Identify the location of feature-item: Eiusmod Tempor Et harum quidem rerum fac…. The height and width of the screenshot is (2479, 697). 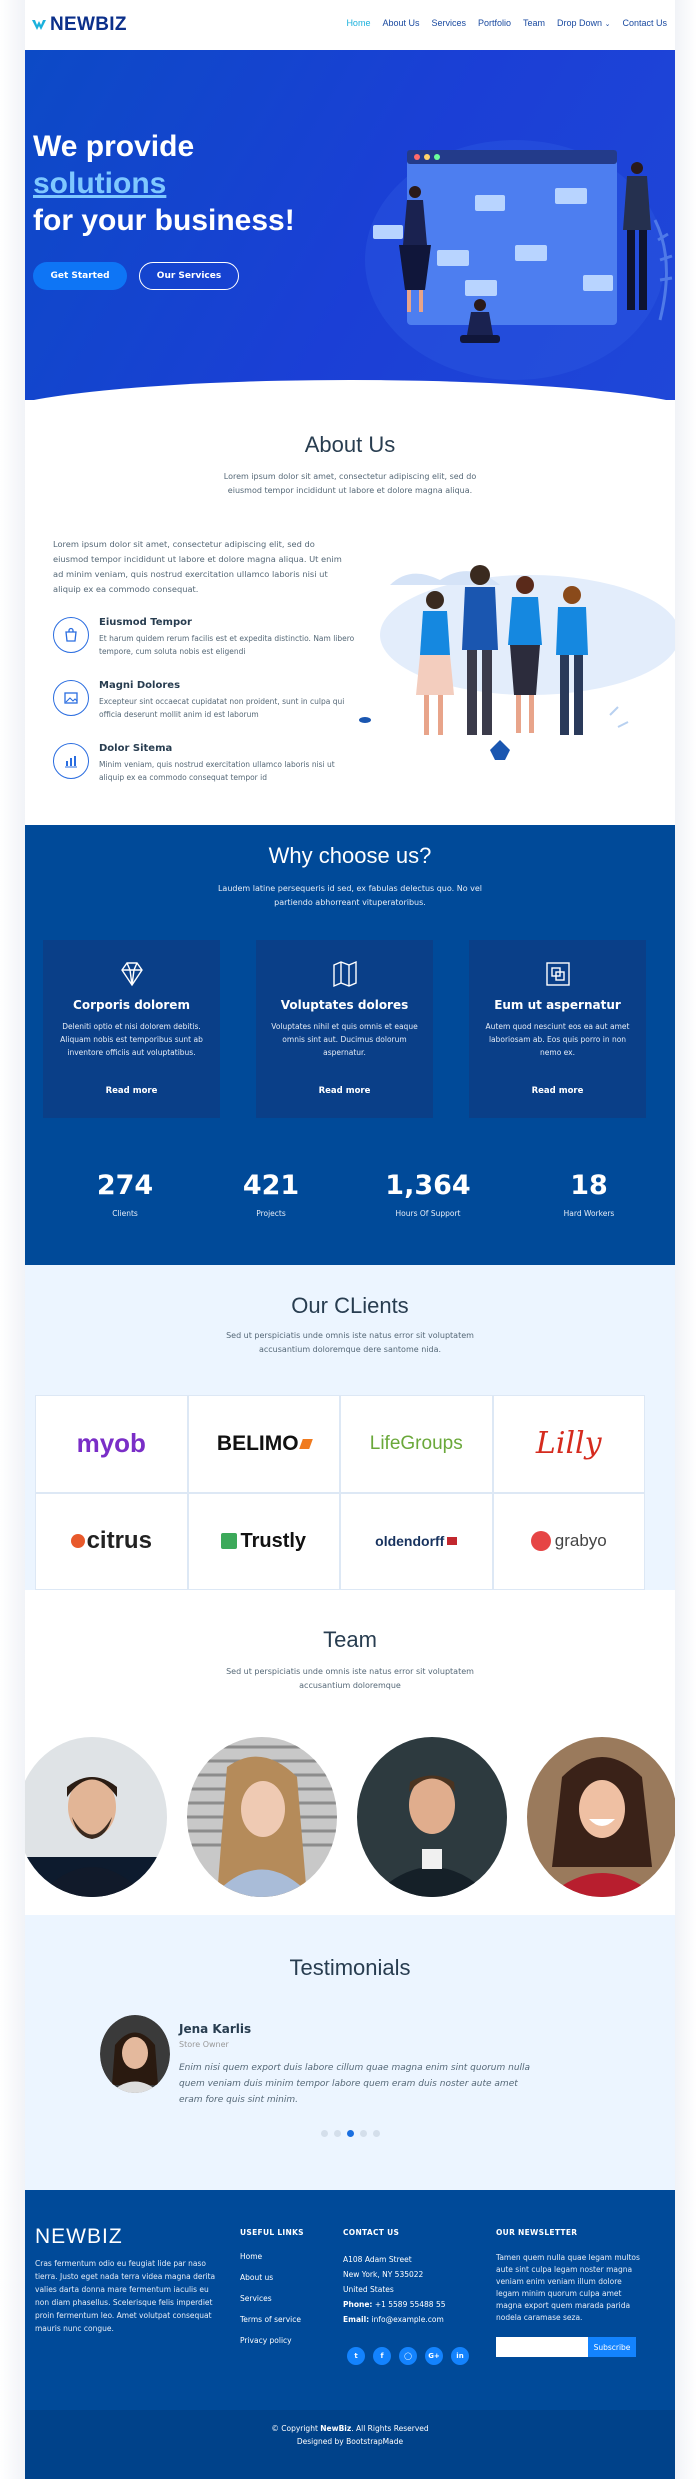
(203, 640).